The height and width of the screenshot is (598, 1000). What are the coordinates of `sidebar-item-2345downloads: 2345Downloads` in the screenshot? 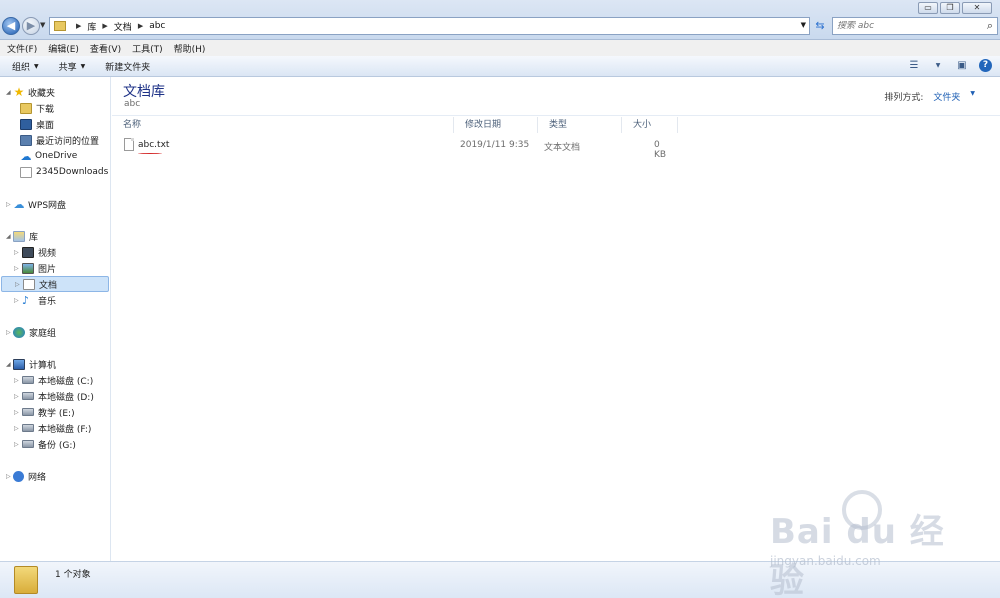 It's located at (55, 172).